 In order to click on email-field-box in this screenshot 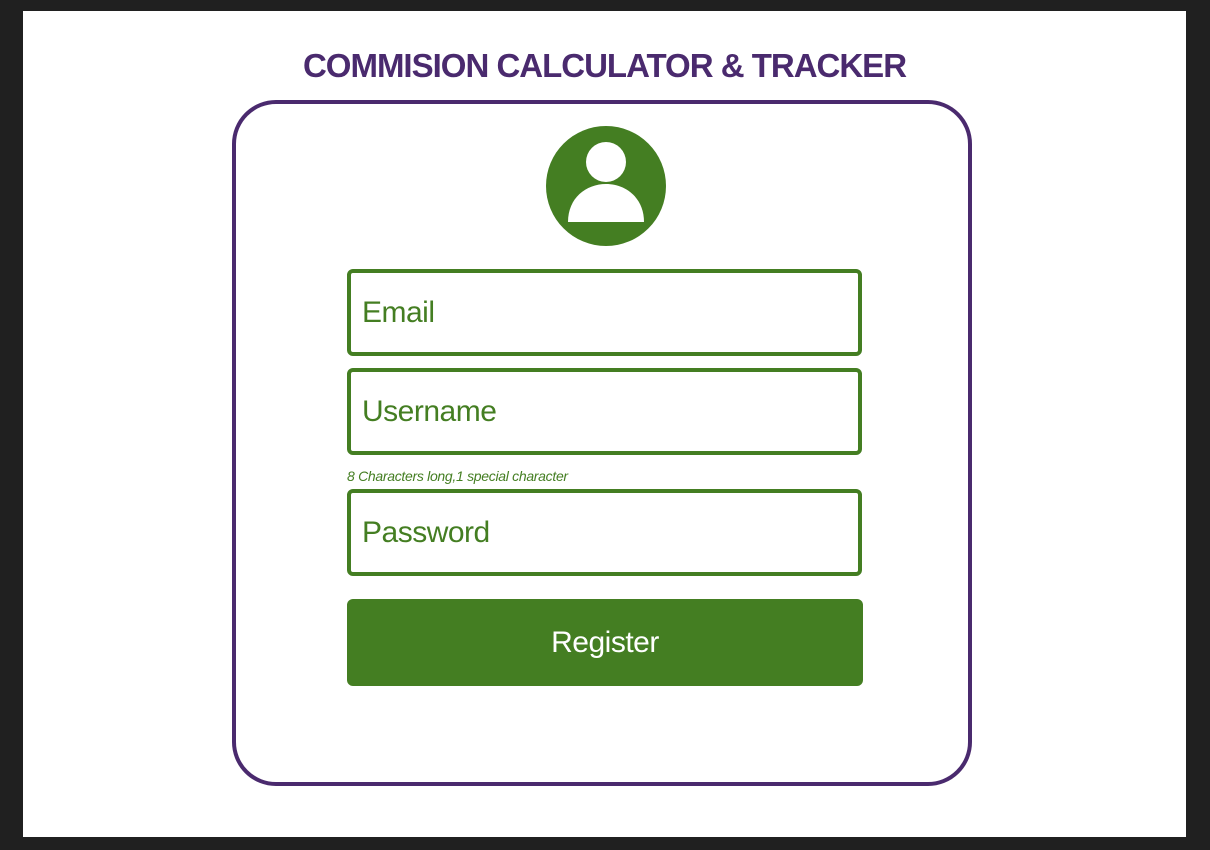, I will do `click(604, 312)`.